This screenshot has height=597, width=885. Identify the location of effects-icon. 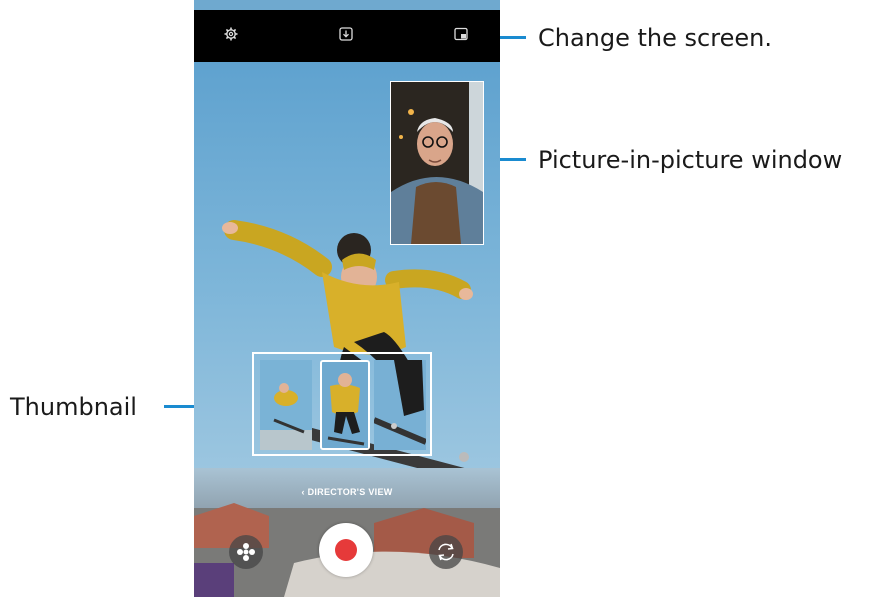
(246, 552).